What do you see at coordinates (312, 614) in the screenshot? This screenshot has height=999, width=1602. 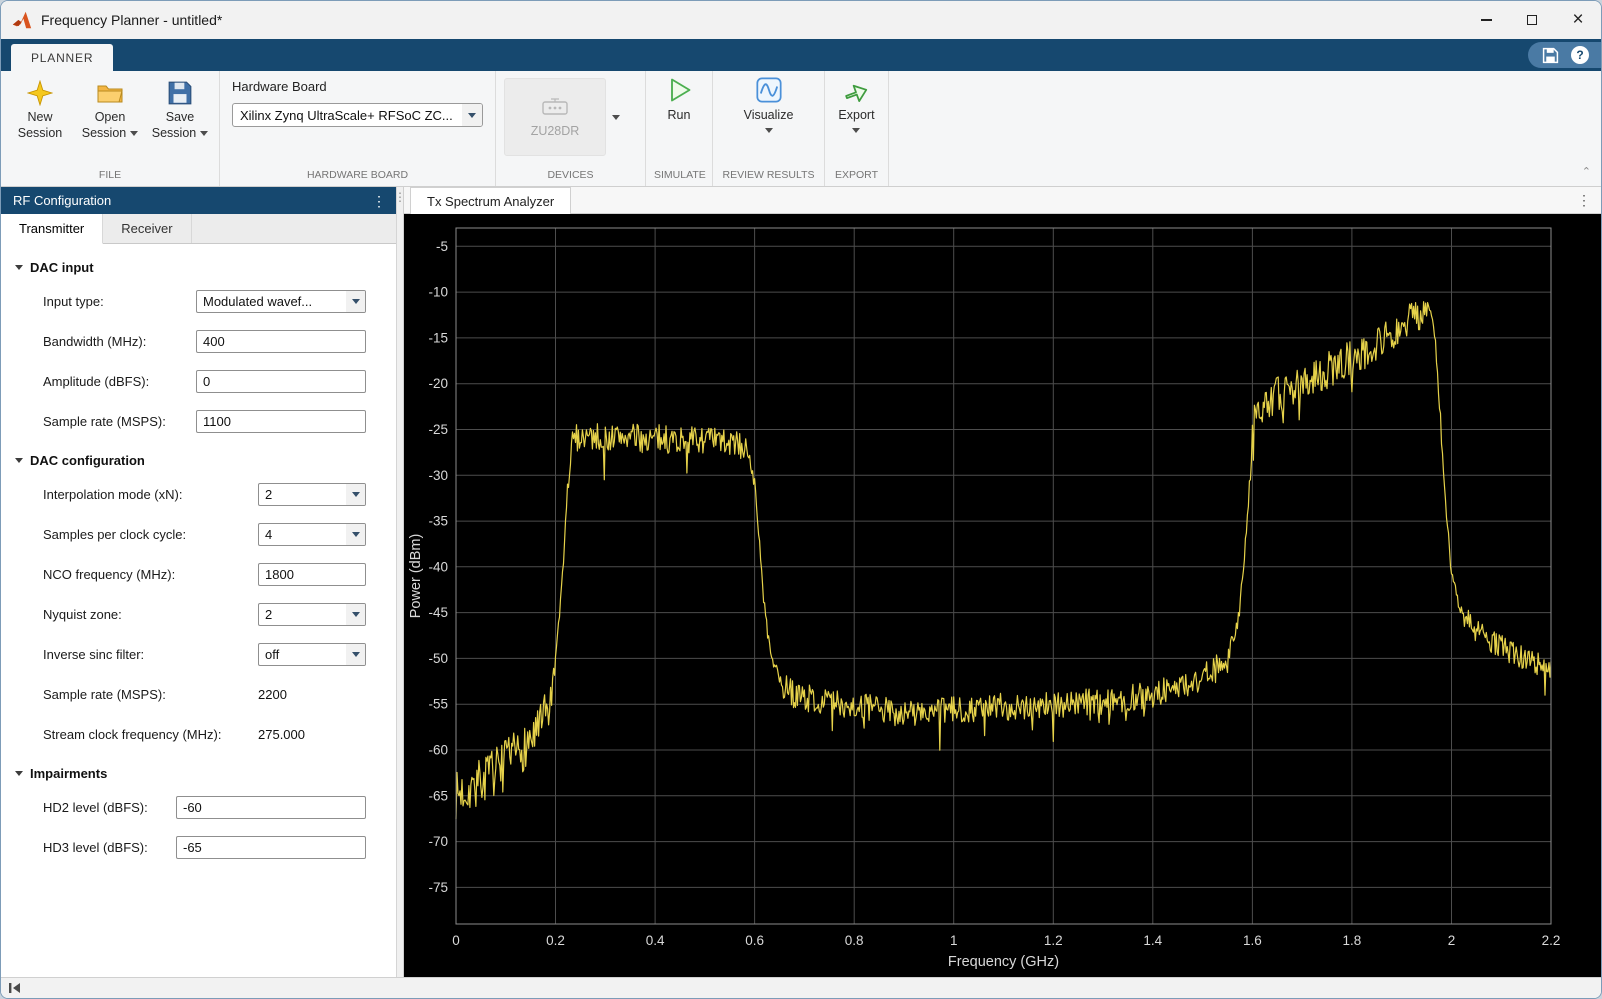 I see `nyquist-zone-dropdown: 2` at bounding box center [312, 614].